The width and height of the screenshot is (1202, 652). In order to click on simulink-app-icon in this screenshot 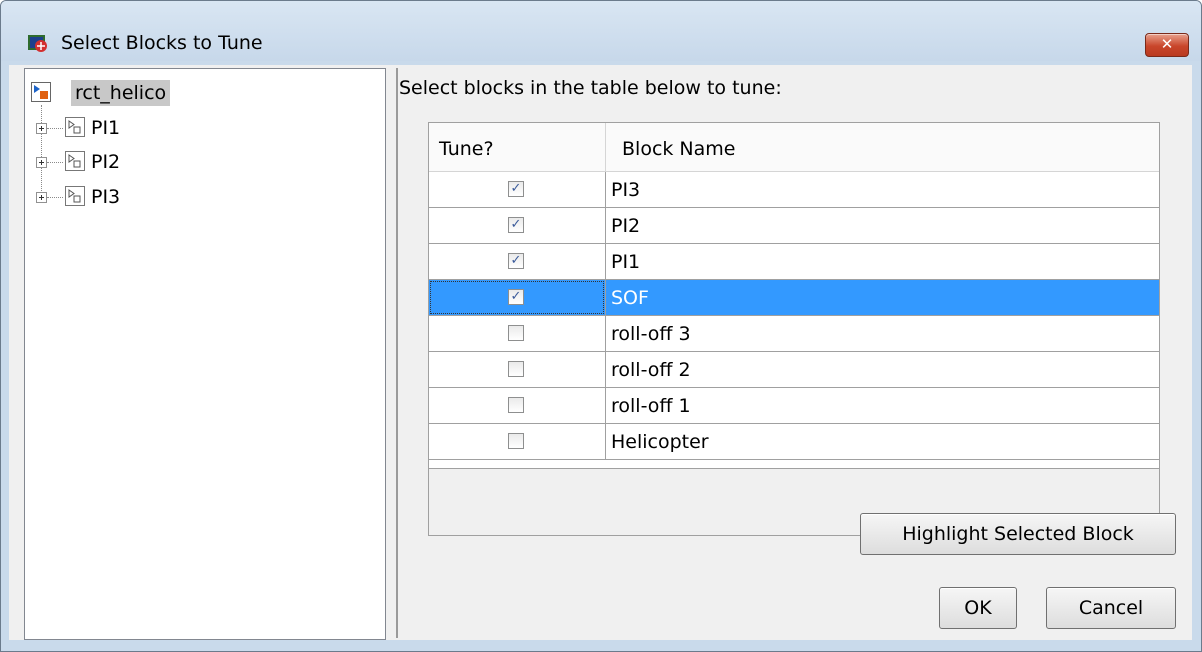, I will do `click(37, 43)`.